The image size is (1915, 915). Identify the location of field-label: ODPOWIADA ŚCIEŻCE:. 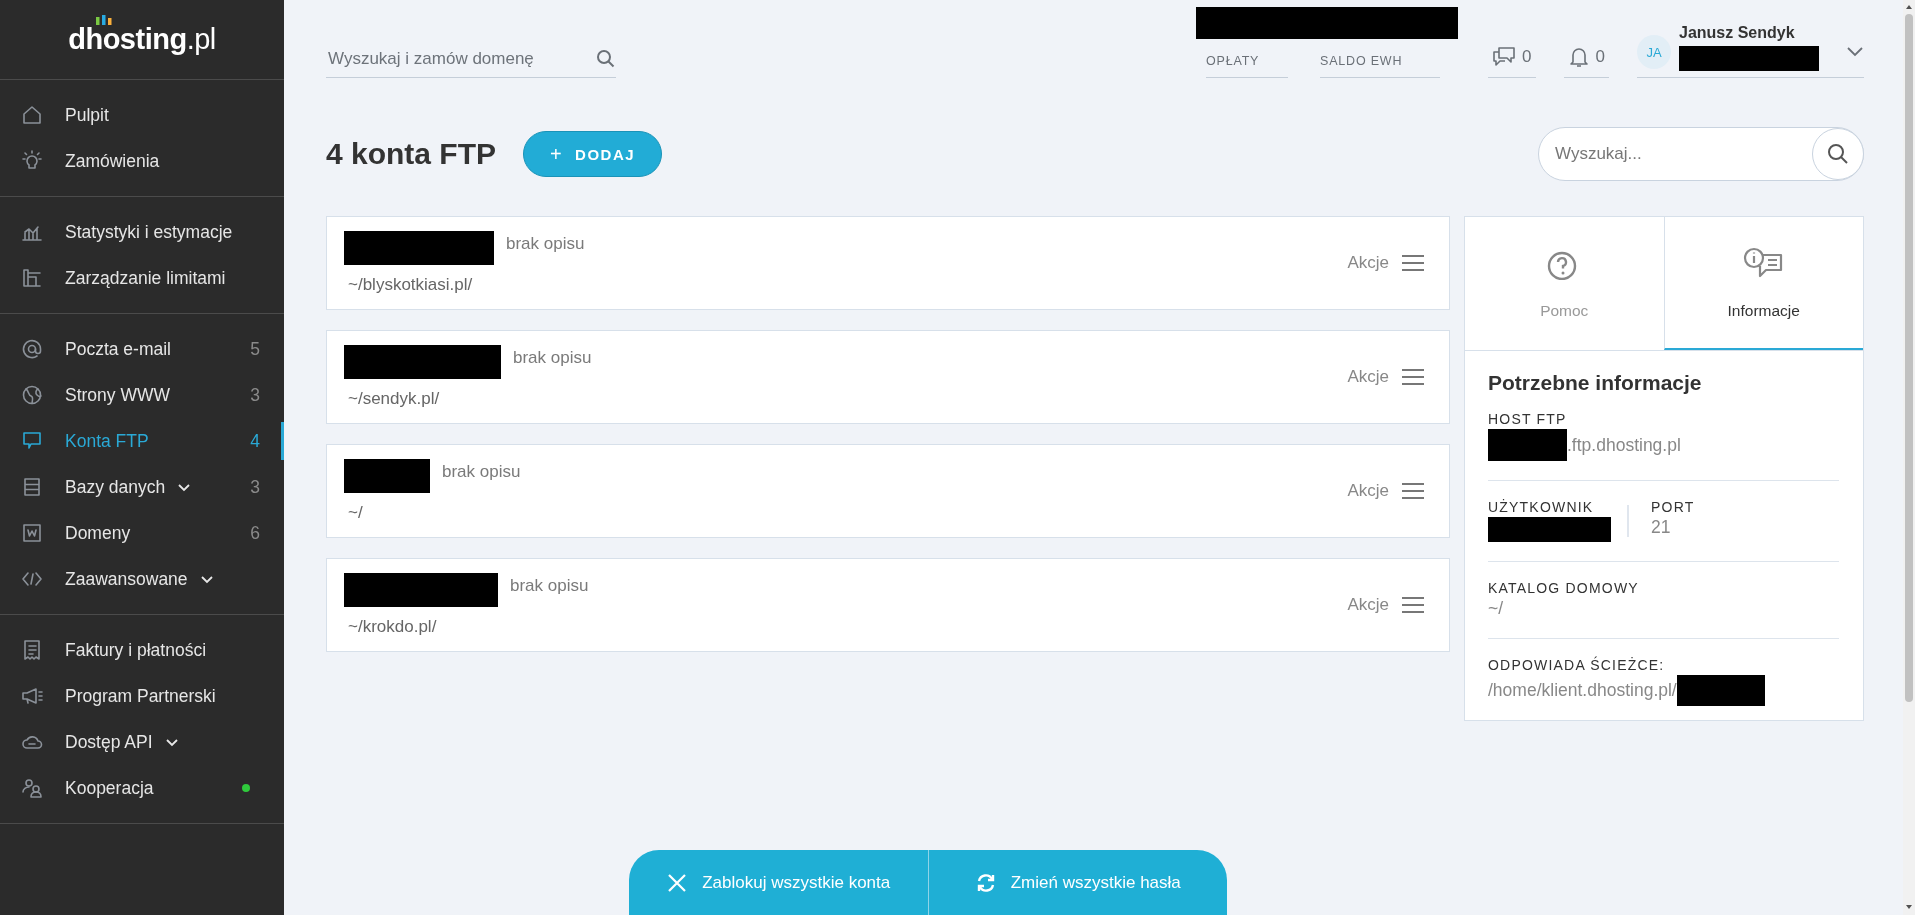
(1577, 665).